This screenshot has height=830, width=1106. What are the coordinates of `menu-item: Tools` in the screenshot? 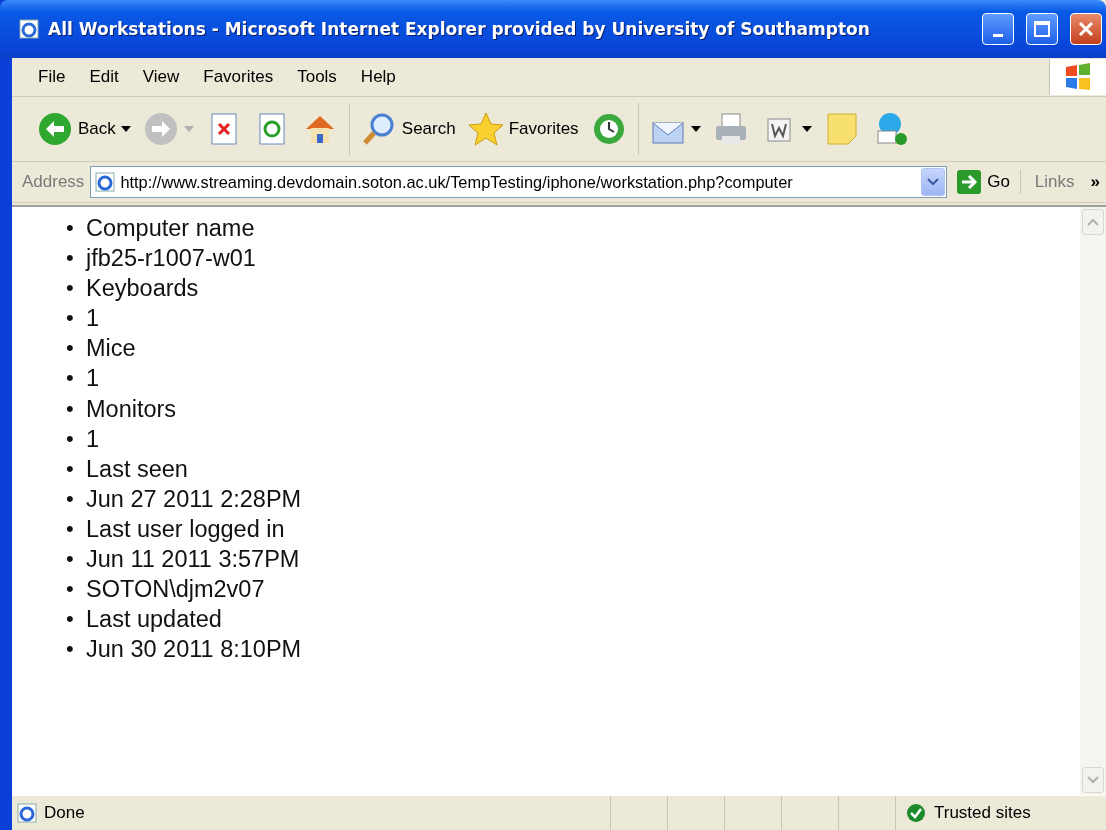 It's located at (317, 77).